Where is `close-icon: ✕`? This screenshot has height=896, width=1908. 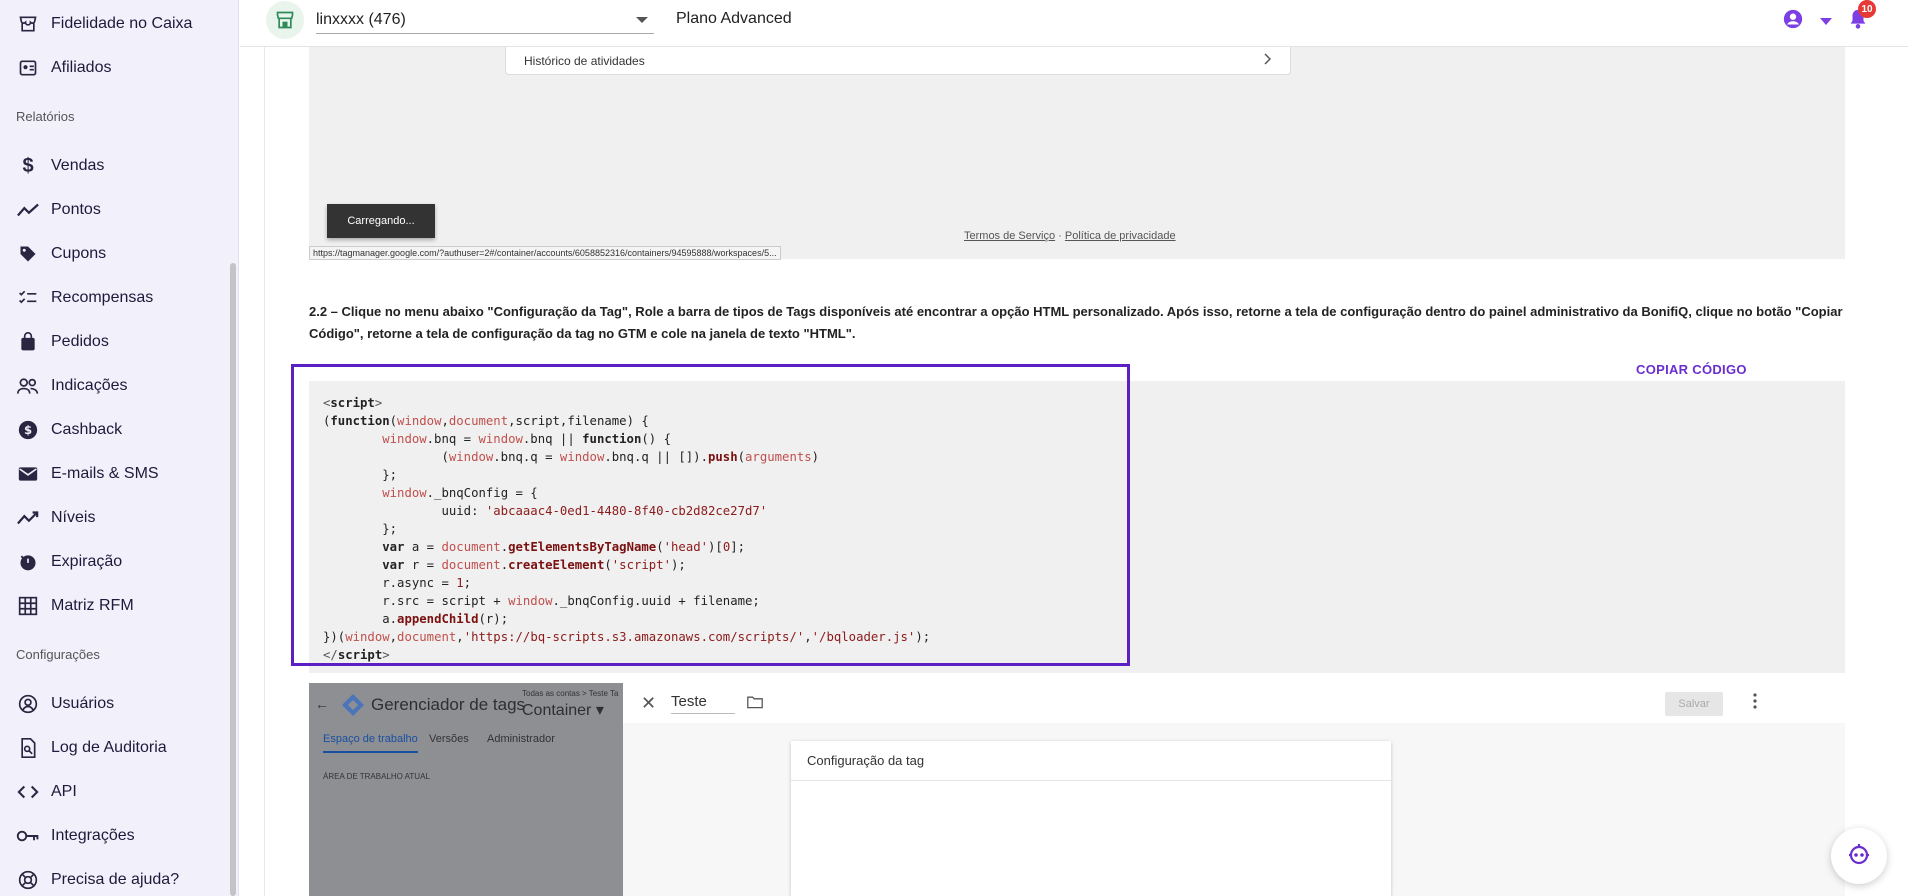 close-icon: ✕ is located at coordinates (649, 703).